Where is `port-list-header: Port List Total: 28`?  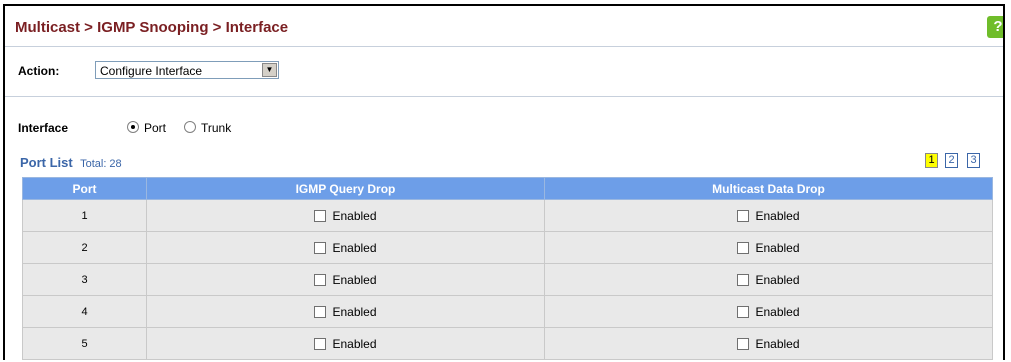
port-list-header: Port List Total: 28 is located at coordinates (71, 162).